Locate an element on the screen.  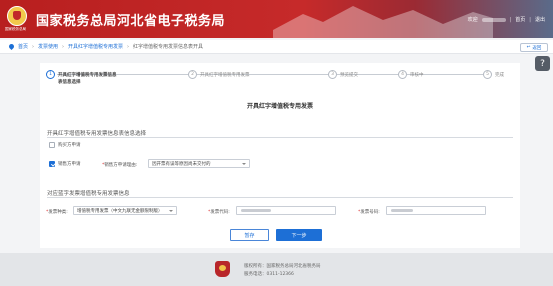
reason-select-value: 因开票有误等原因尚未交付的 is located at coordinates (181, 164).